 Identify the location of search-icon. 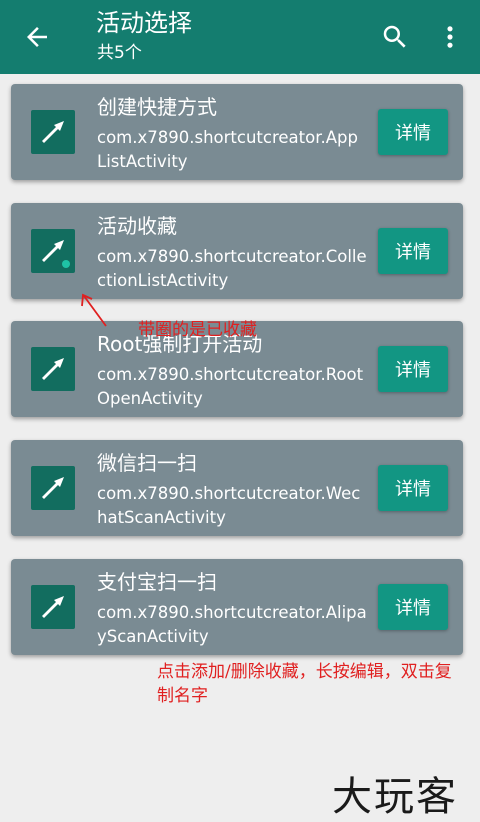
(395, 37).